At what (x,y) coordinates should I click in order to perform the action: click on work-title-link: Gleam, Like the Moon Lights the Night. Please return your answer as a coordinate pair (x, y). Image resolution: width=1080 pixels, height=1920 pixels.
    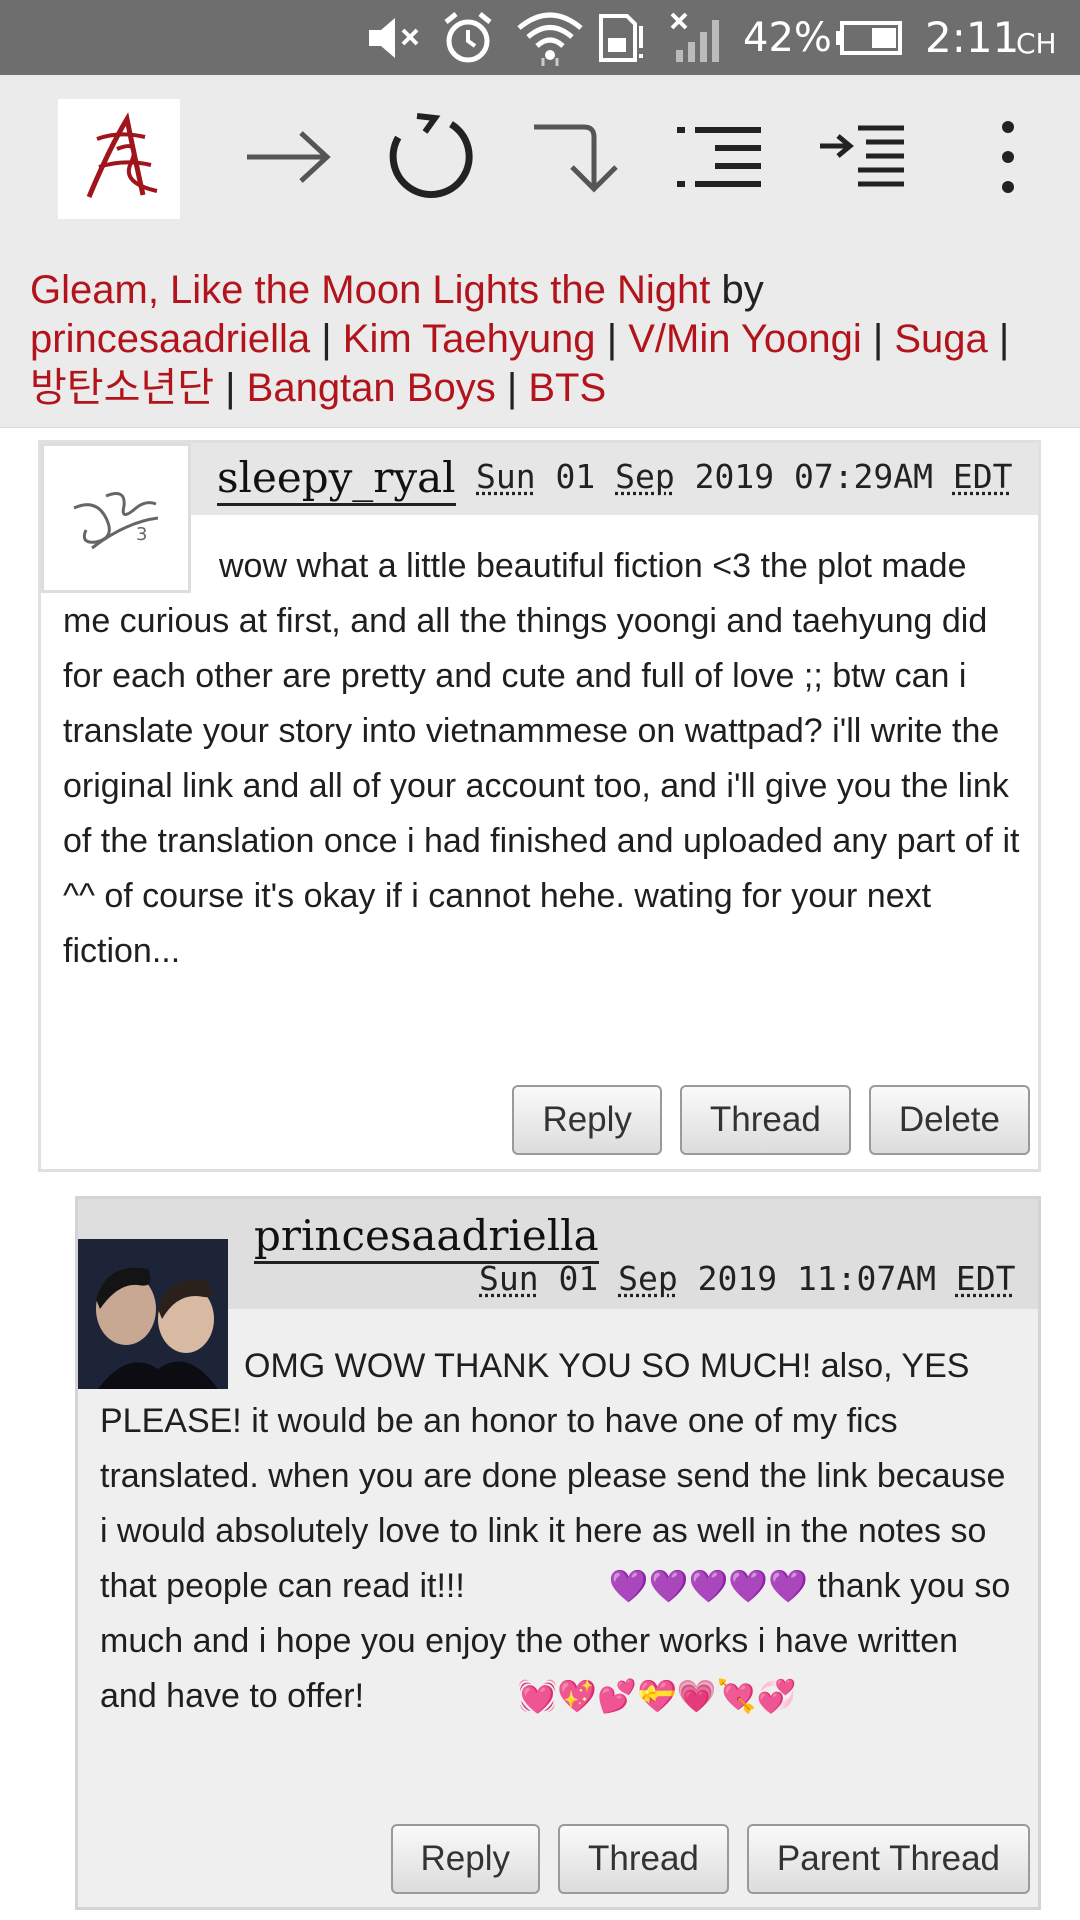
    Looking at the image, I should click on (370, 290).